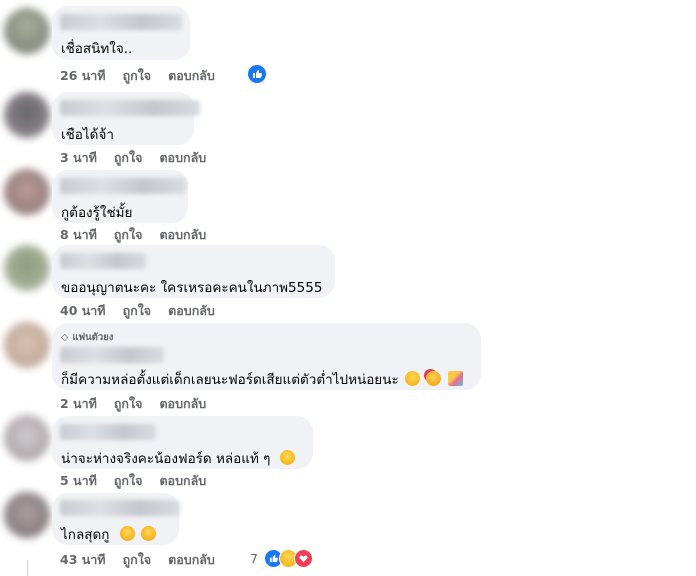  Describe the element at coordinates (434, 378) in the screenshot. I see `smiling-hearts-emoji` at that location.